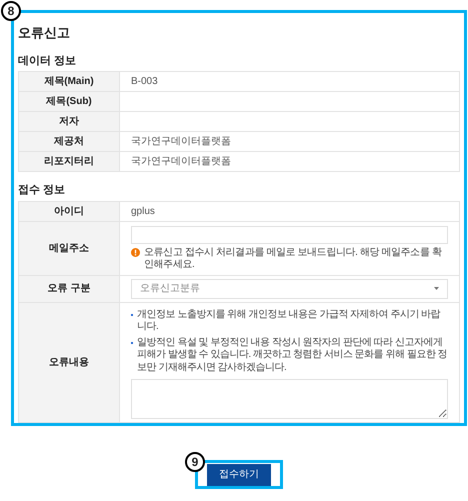 The width and height of the screenshot is (468, 501). I want to click on section-heading: 접수 정보, so click(42, 190).